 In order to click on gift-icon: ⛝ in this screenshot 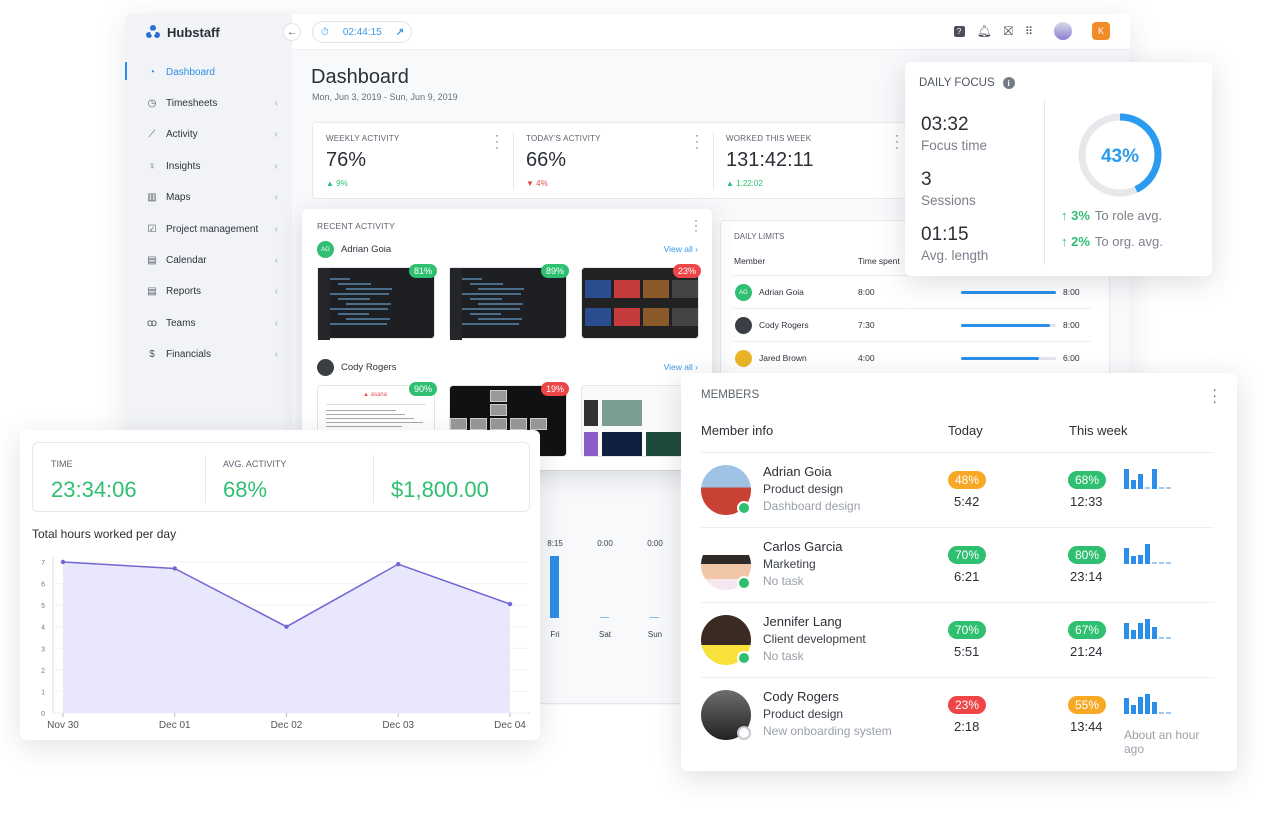, I will do `click(1008, 31)`.